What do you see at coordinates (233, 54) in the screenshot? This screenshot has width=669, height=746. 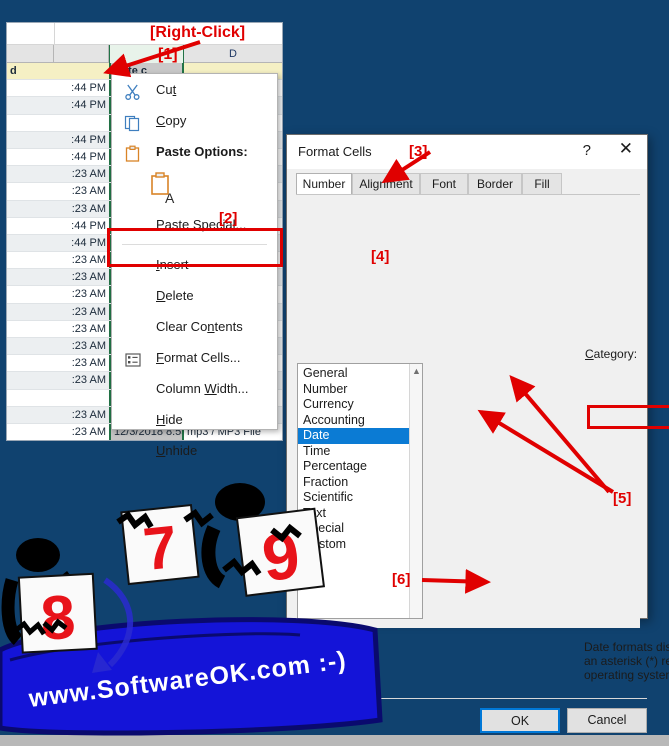 I see `column-header-d: D` at bounding box center [233, 54].